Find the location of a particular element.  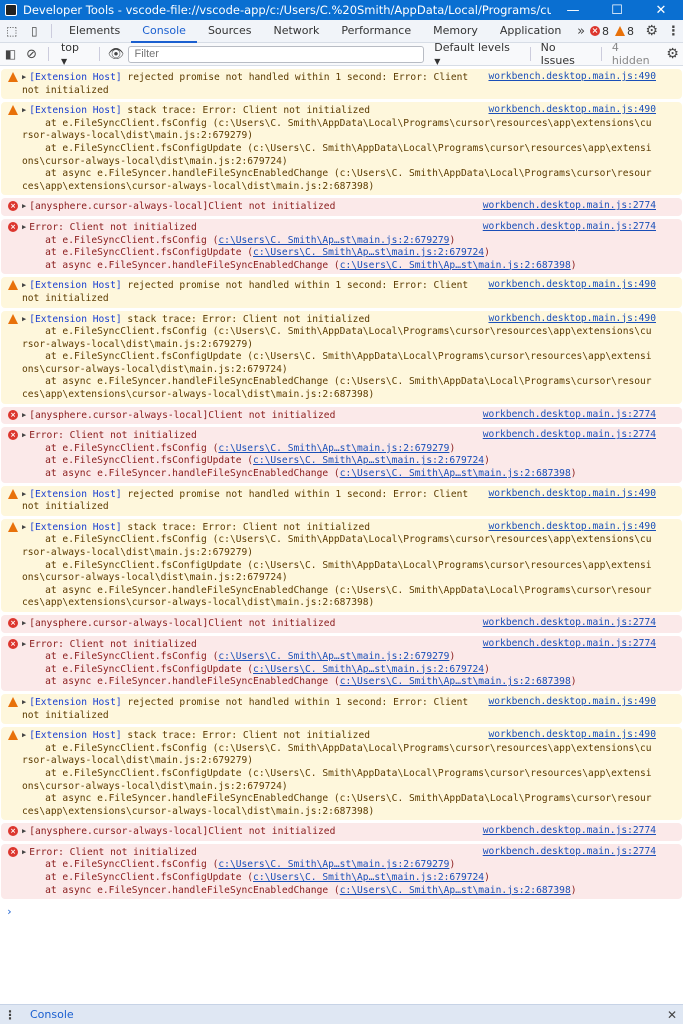

drawer-menu-icon: ⋮ is located at coordinates (10, 1015).